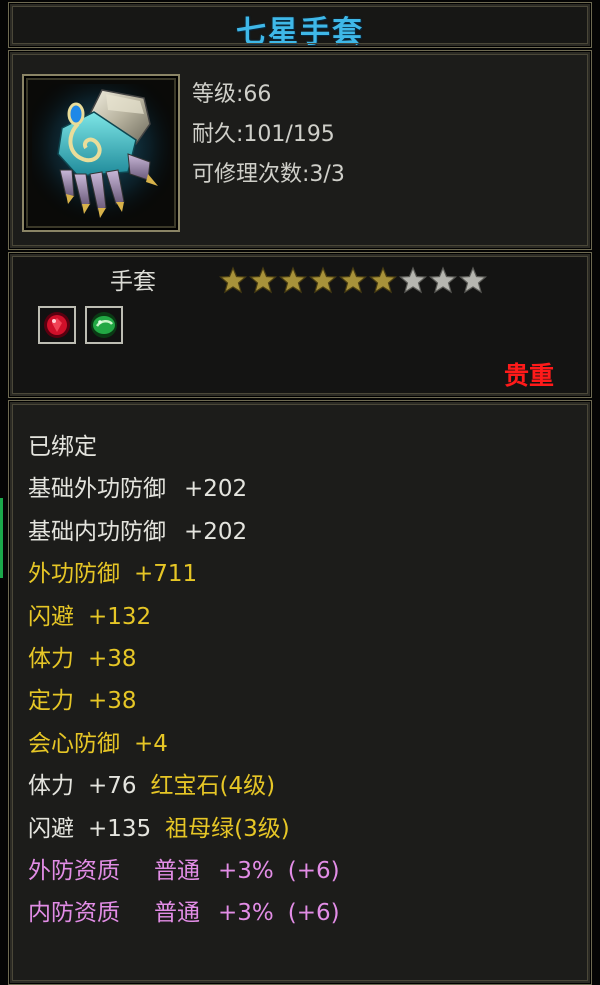  What do you see at coordinates (82, 658) in the screenshot?
I see `attribute-row: 体力 +38` at bounding box center [82, 658].